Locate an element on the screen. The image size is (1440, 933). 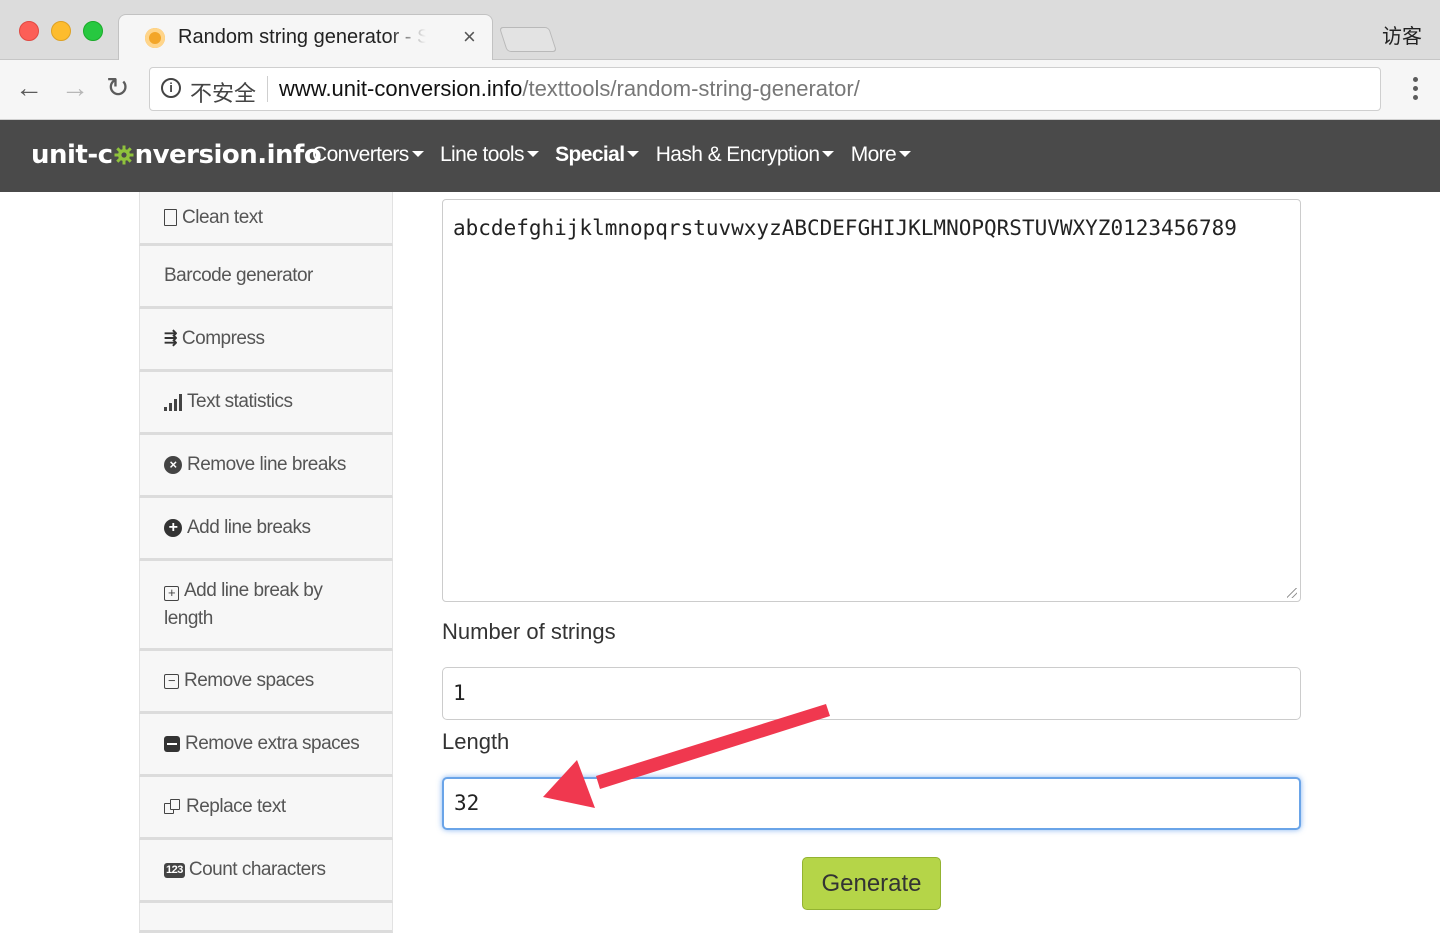
bar-chart-icon is located at coordinates (173, 402).